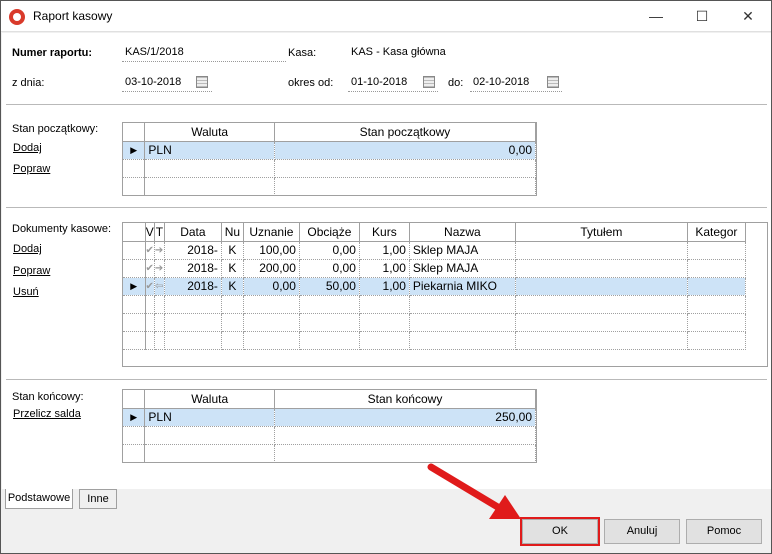  I want to click on stan-koncowy-grid: Waluta Stan końcowy ▶ PLN 250,00, so click(329, 426).